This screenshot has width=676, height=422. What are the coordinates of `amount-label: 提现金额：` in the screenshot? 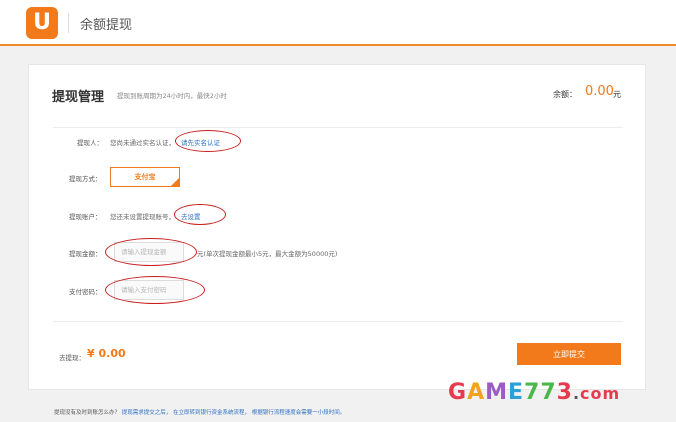 It's located at (85, 254).